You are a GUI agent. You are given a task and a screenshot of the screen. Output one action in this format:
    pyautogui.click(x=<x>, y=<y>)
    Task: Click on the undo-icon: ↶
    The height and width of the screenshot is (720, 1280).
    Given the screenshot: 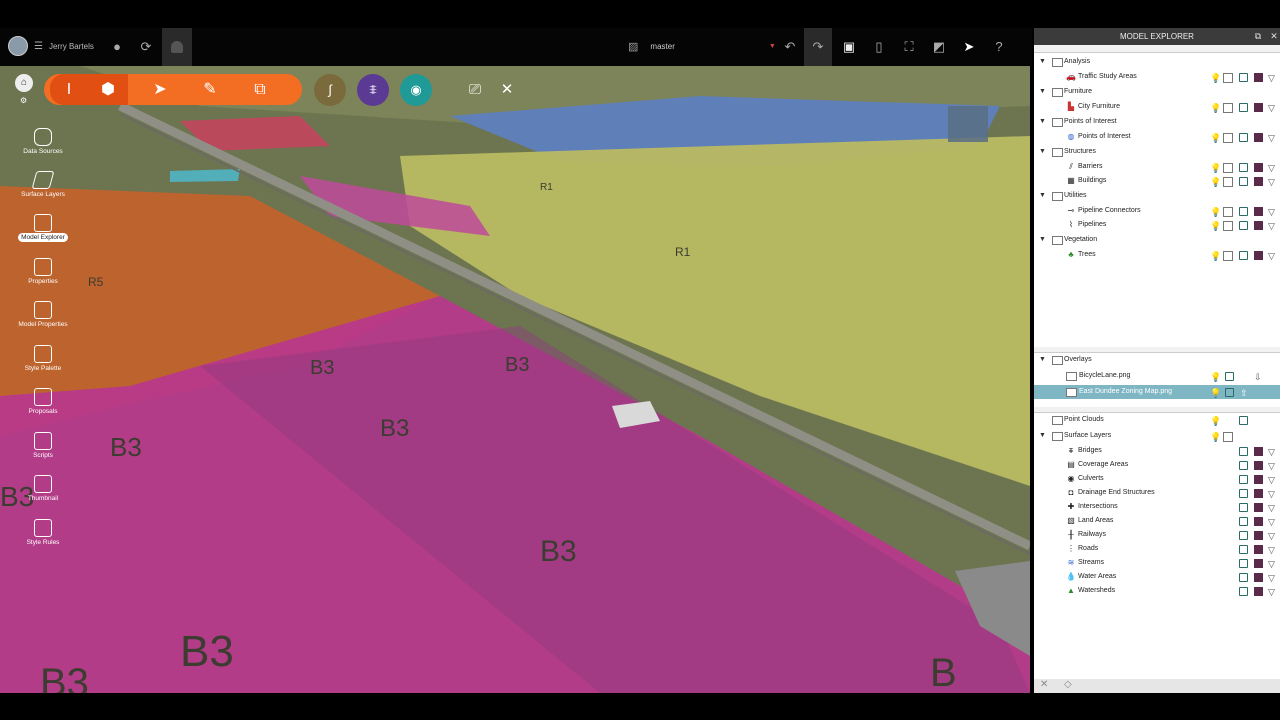 What is the action you would take?
    pyautogui.click(x=790, y=47)
    